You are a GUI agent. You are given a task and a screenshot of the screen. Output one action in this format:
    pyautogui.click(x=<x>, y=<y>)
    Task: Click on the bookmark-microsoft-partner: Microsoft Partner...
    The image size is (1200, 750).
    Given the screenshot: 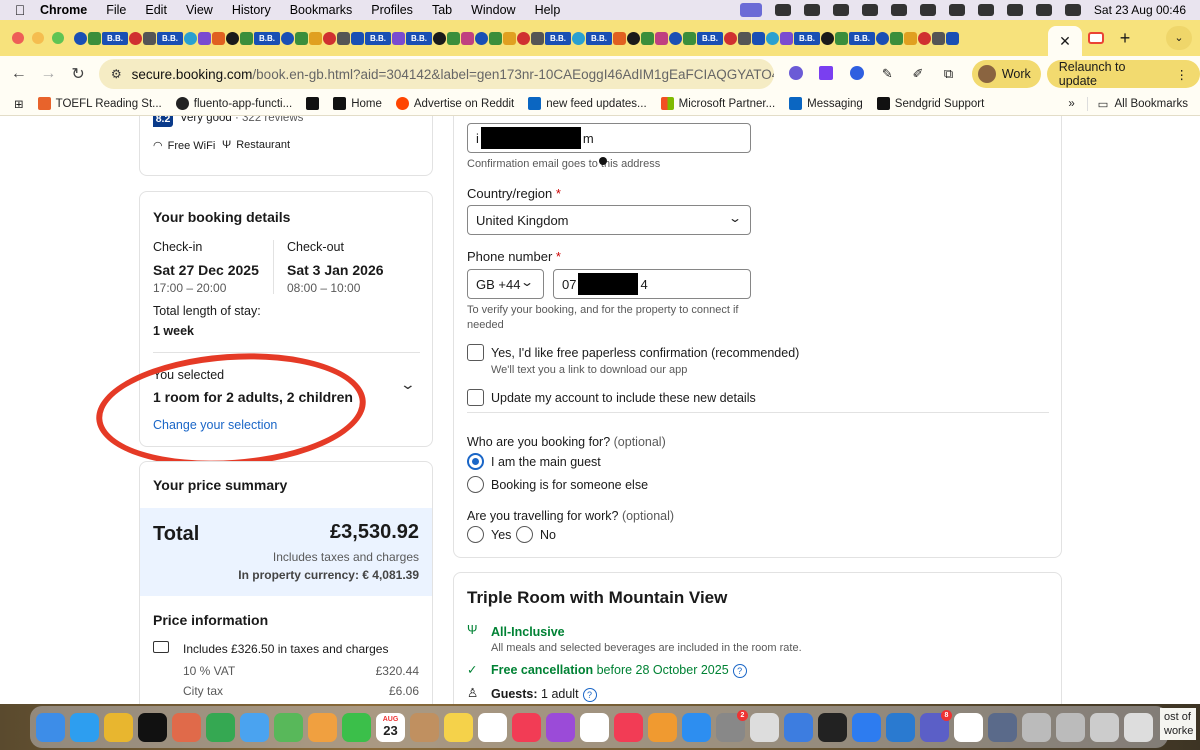 What is the action you would take?
    pyautogui.click(x=717, y=103)
    